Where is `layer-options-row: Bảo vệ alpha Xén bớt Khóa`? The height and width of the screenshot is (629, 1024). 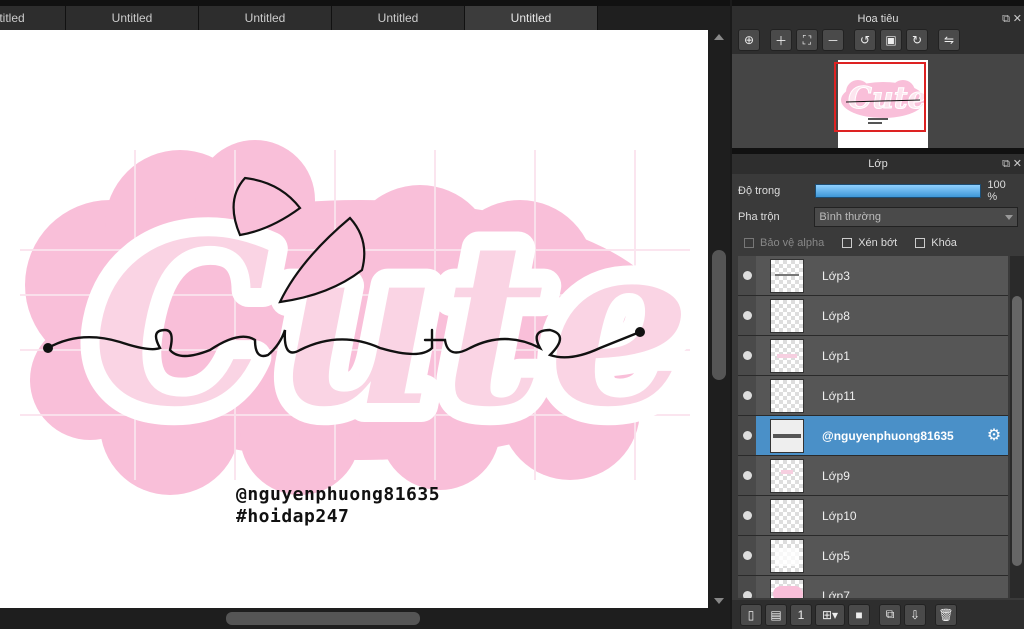
layer-options-row: Bảo vệ alpha Xén bớt Khóa is located at coordinates (878, 243).